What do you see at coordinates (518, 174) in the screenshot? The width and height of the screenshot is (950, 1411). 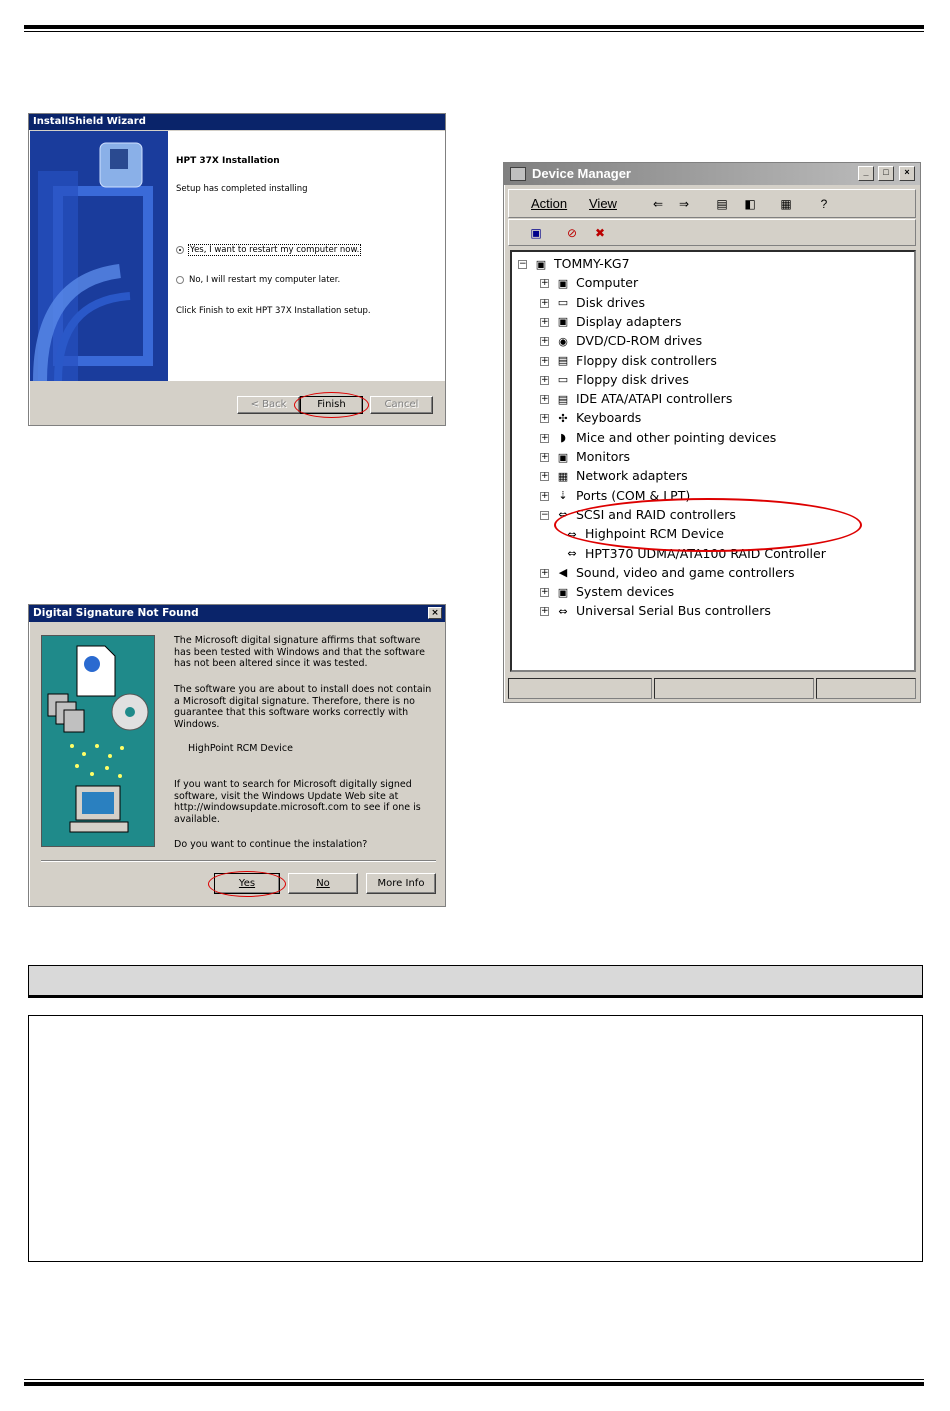 I see `devmgr-window-icon` at bounding box center [518, 174].